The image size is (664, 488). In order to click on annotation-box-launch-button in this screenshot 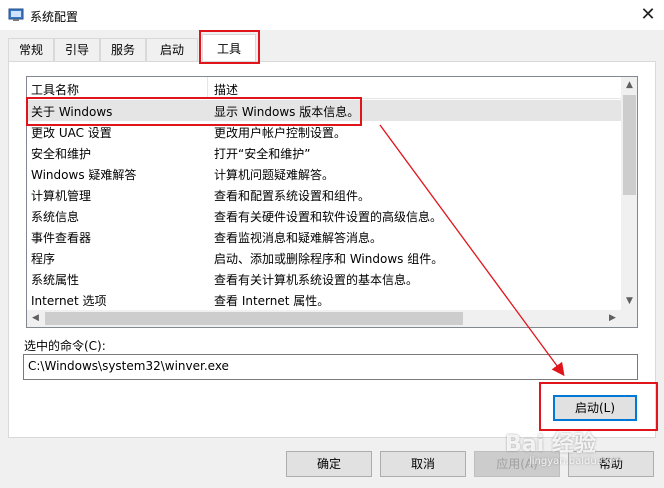, I will do `click(598, 406)`.